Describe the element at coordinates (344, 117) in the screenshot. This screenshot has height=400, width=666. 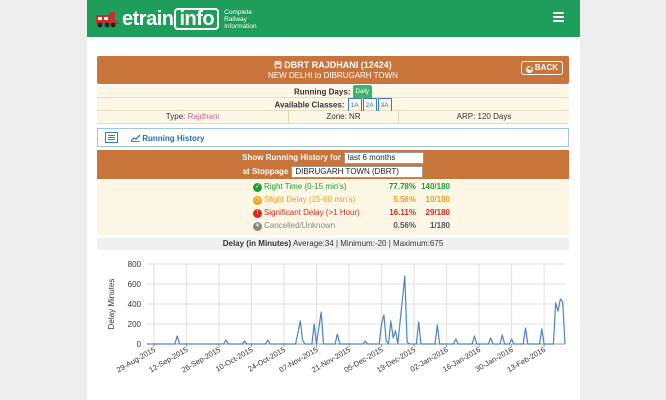
I see `zone-cell: Zone: NR` at that location.